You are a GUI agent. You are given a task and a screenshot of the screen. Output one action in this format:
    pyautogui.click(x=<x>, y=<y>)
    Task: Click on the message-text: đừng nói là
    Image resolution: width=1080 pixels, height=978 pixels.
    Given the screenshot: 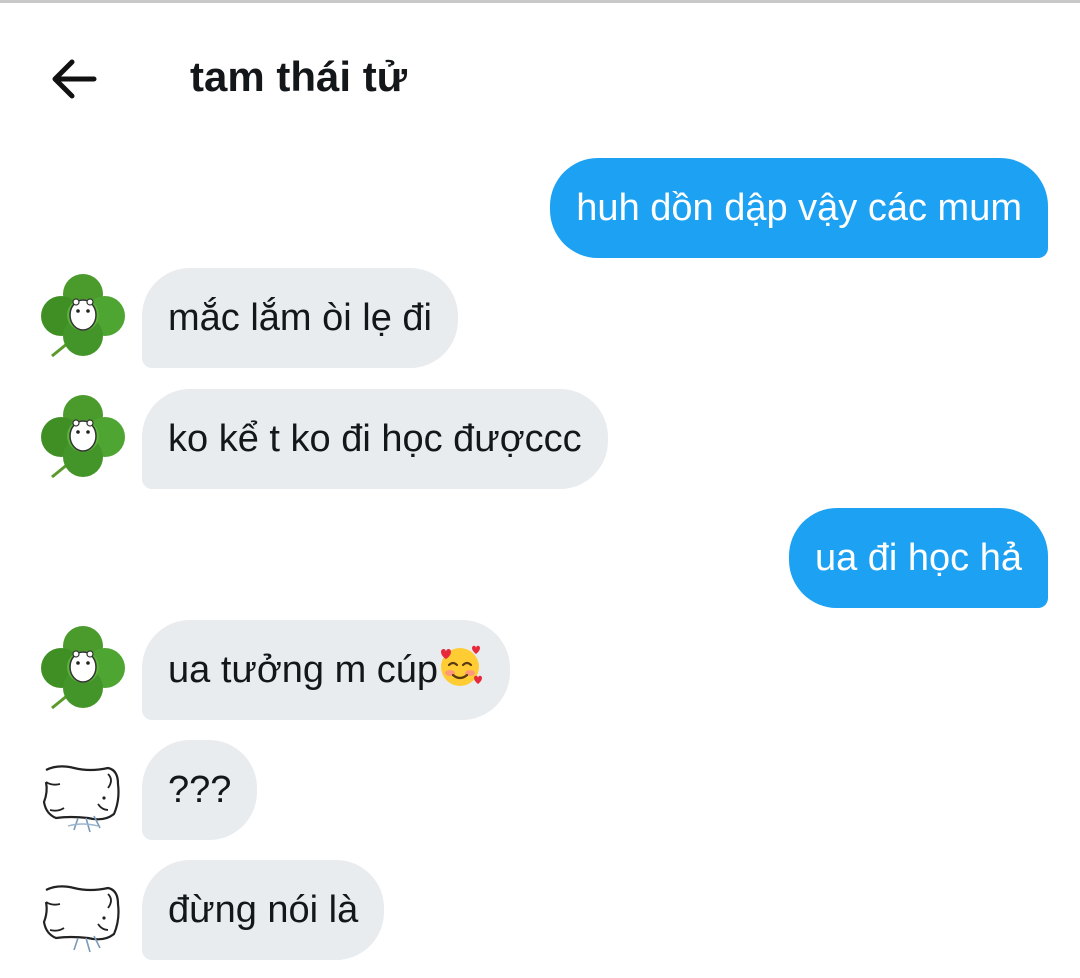 What is the action you would take?
    pyautogui.click(x=263, y=910)
    